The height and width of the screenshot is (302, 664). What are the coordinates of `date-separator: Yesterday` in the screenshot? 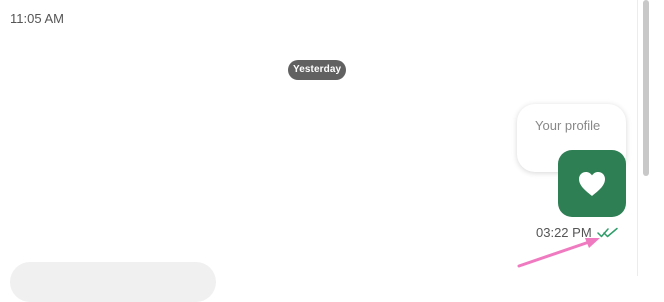 It's located at (317, 70).